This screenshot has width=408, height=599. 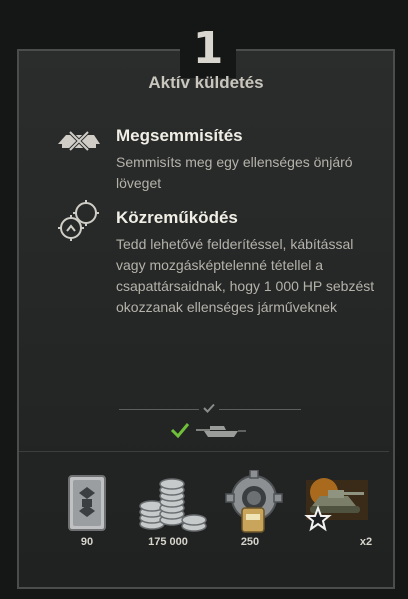 I want to click on reward-equipment-value: 250, so click(x=250, y=542).